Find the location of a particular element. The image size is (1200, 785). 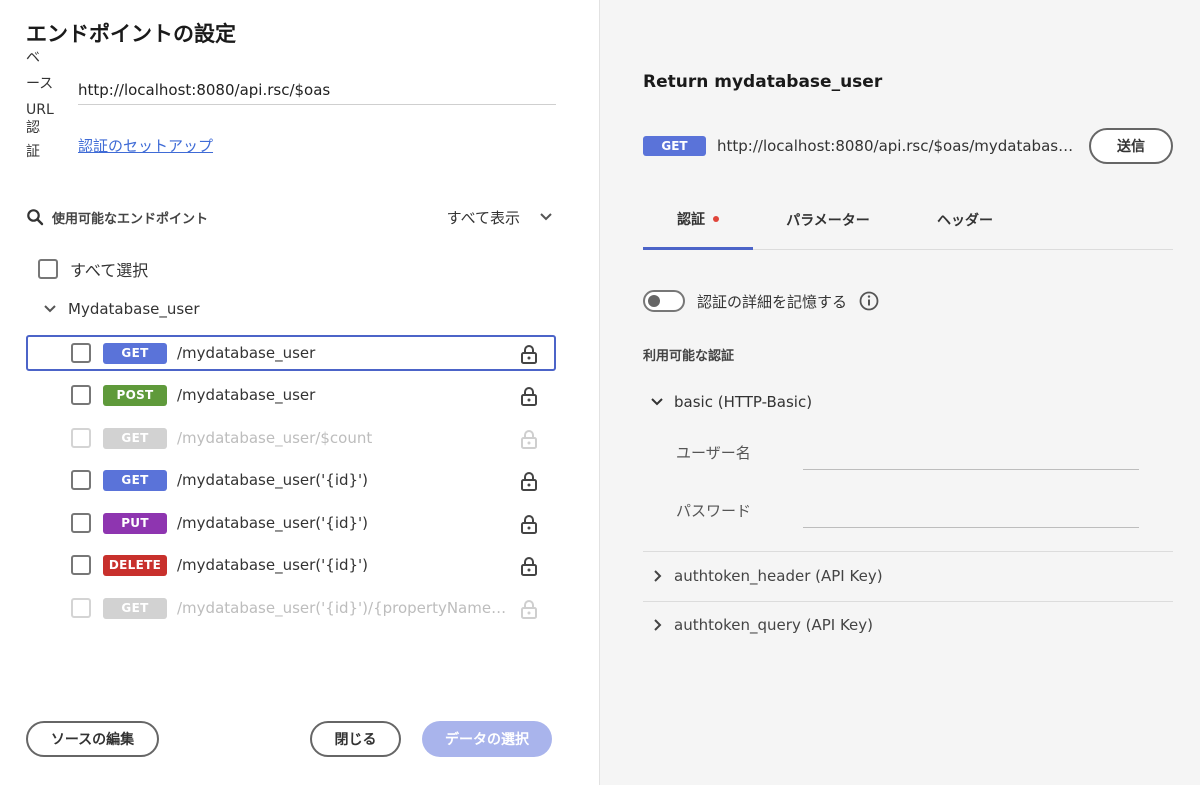

remember-auth-label: 認証の詳細を記憶する is located at coordinates (772, 301).